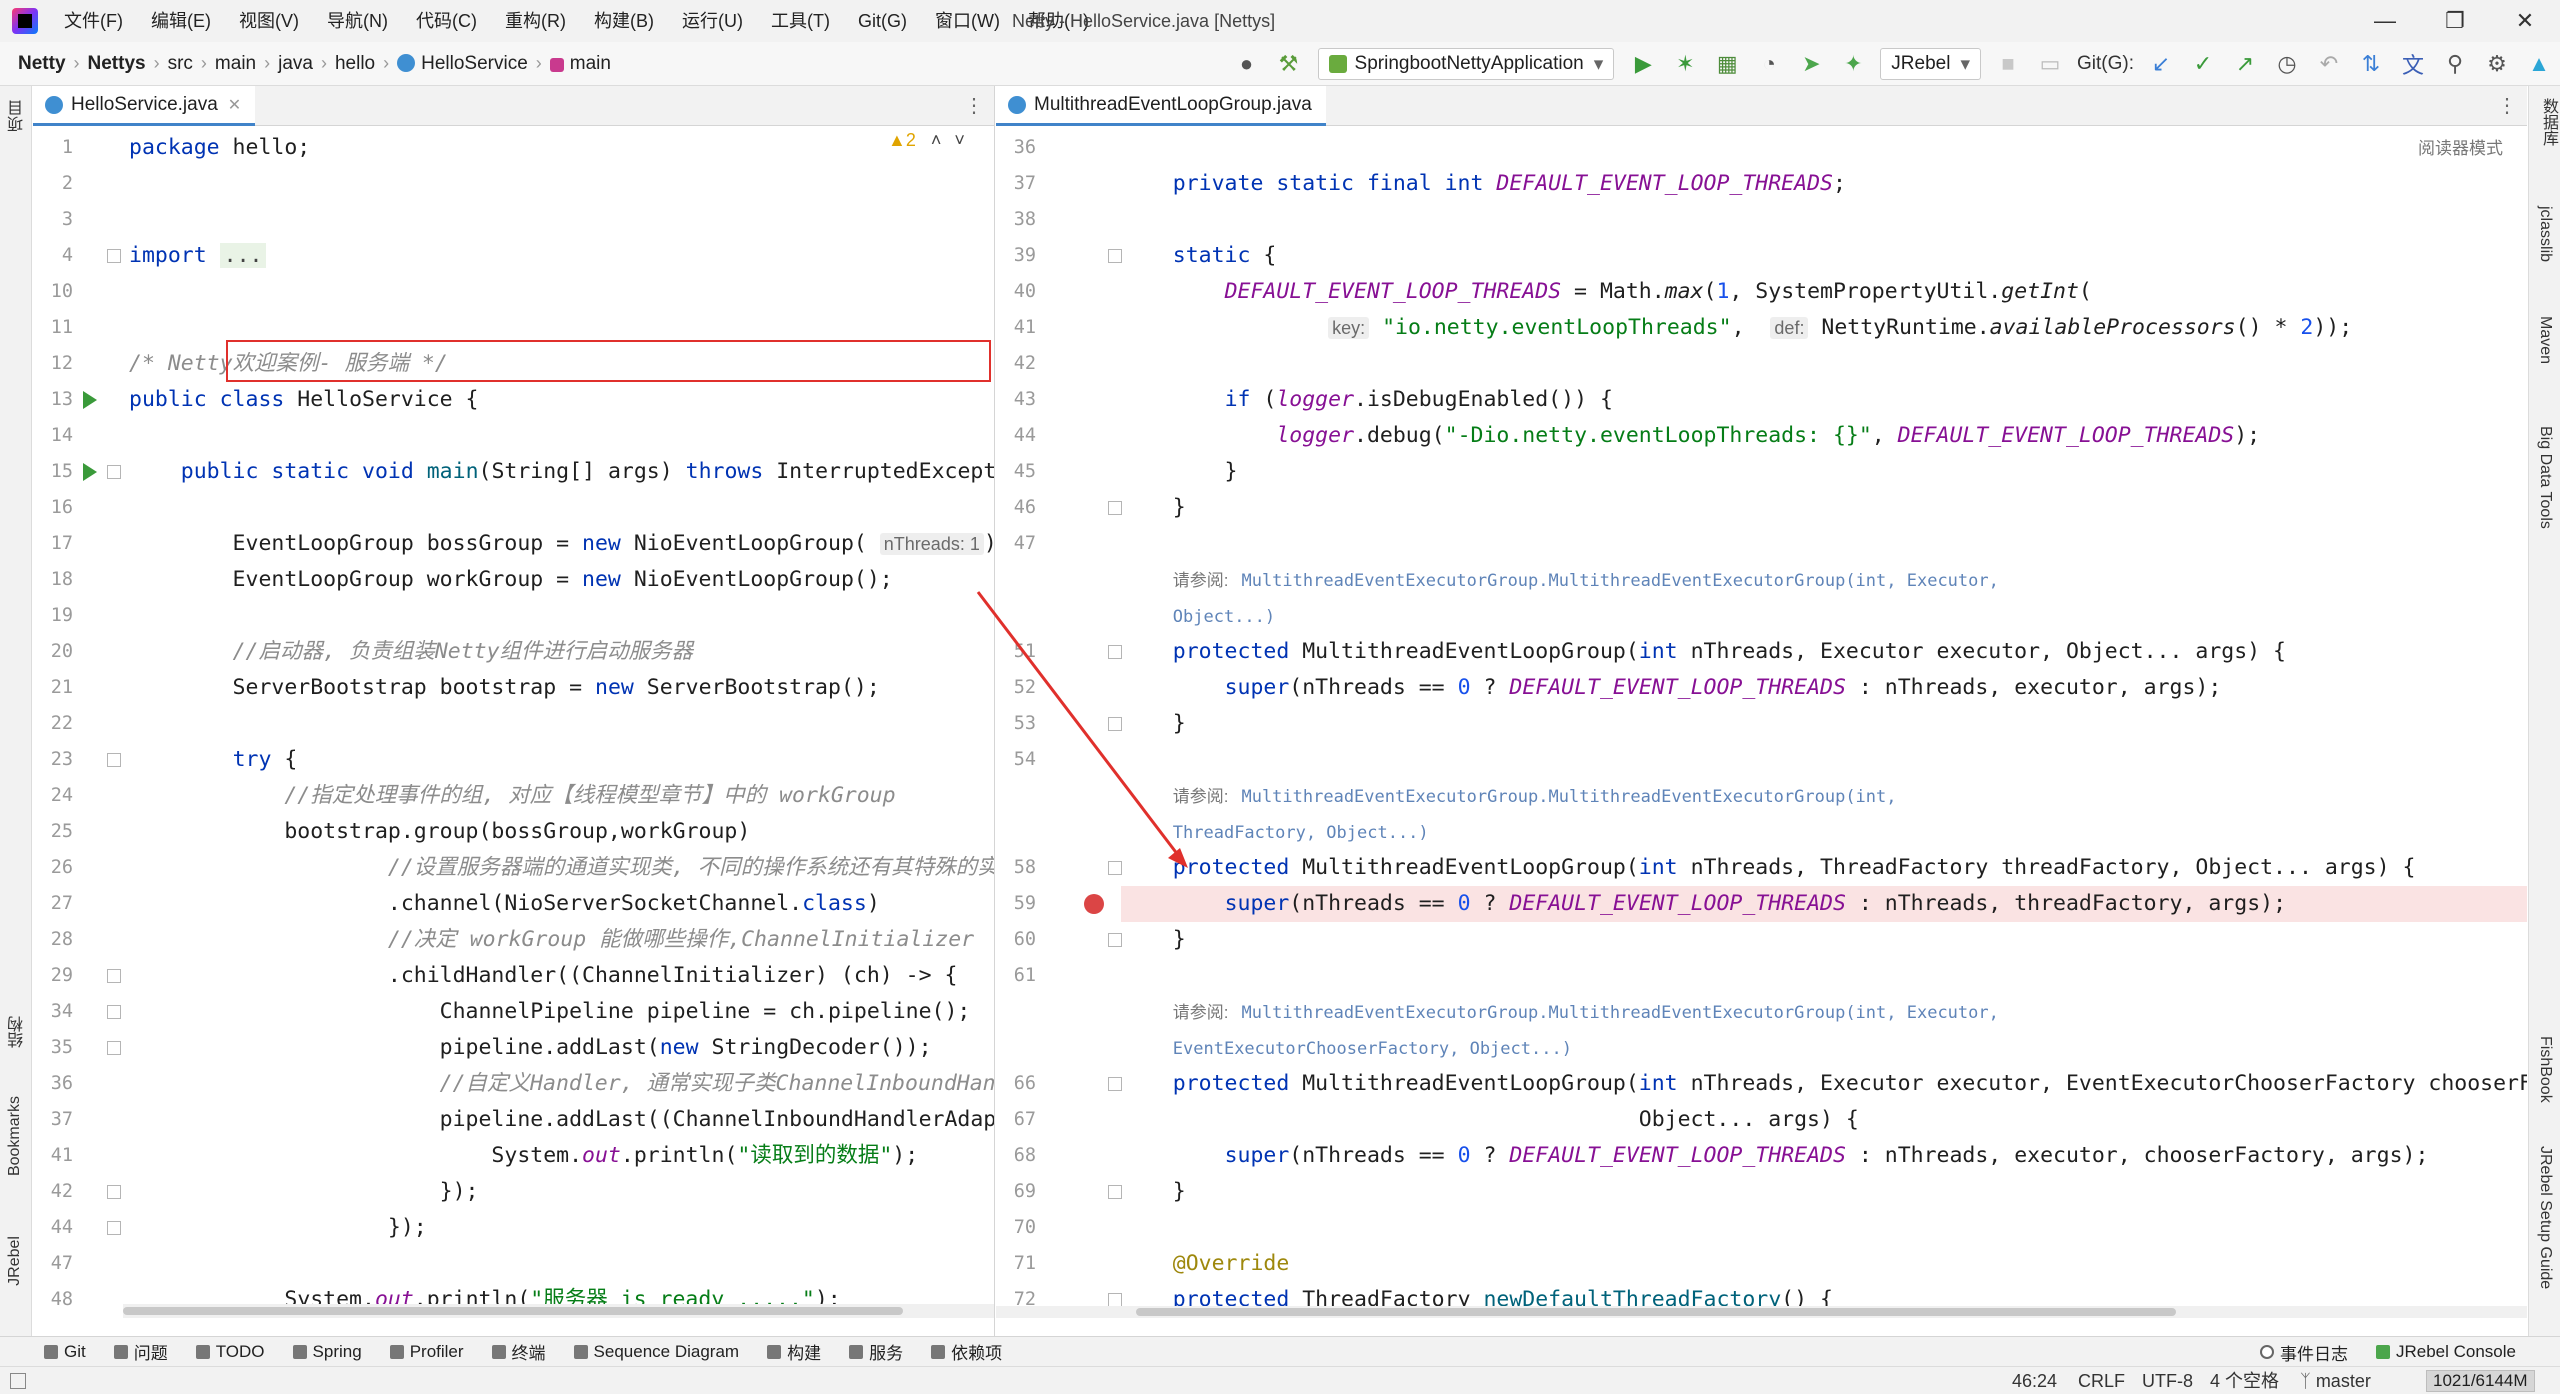  Describe the element at coordinates (18, 1381) in the screenshot. I see `layout-toggle-icon` at that location.